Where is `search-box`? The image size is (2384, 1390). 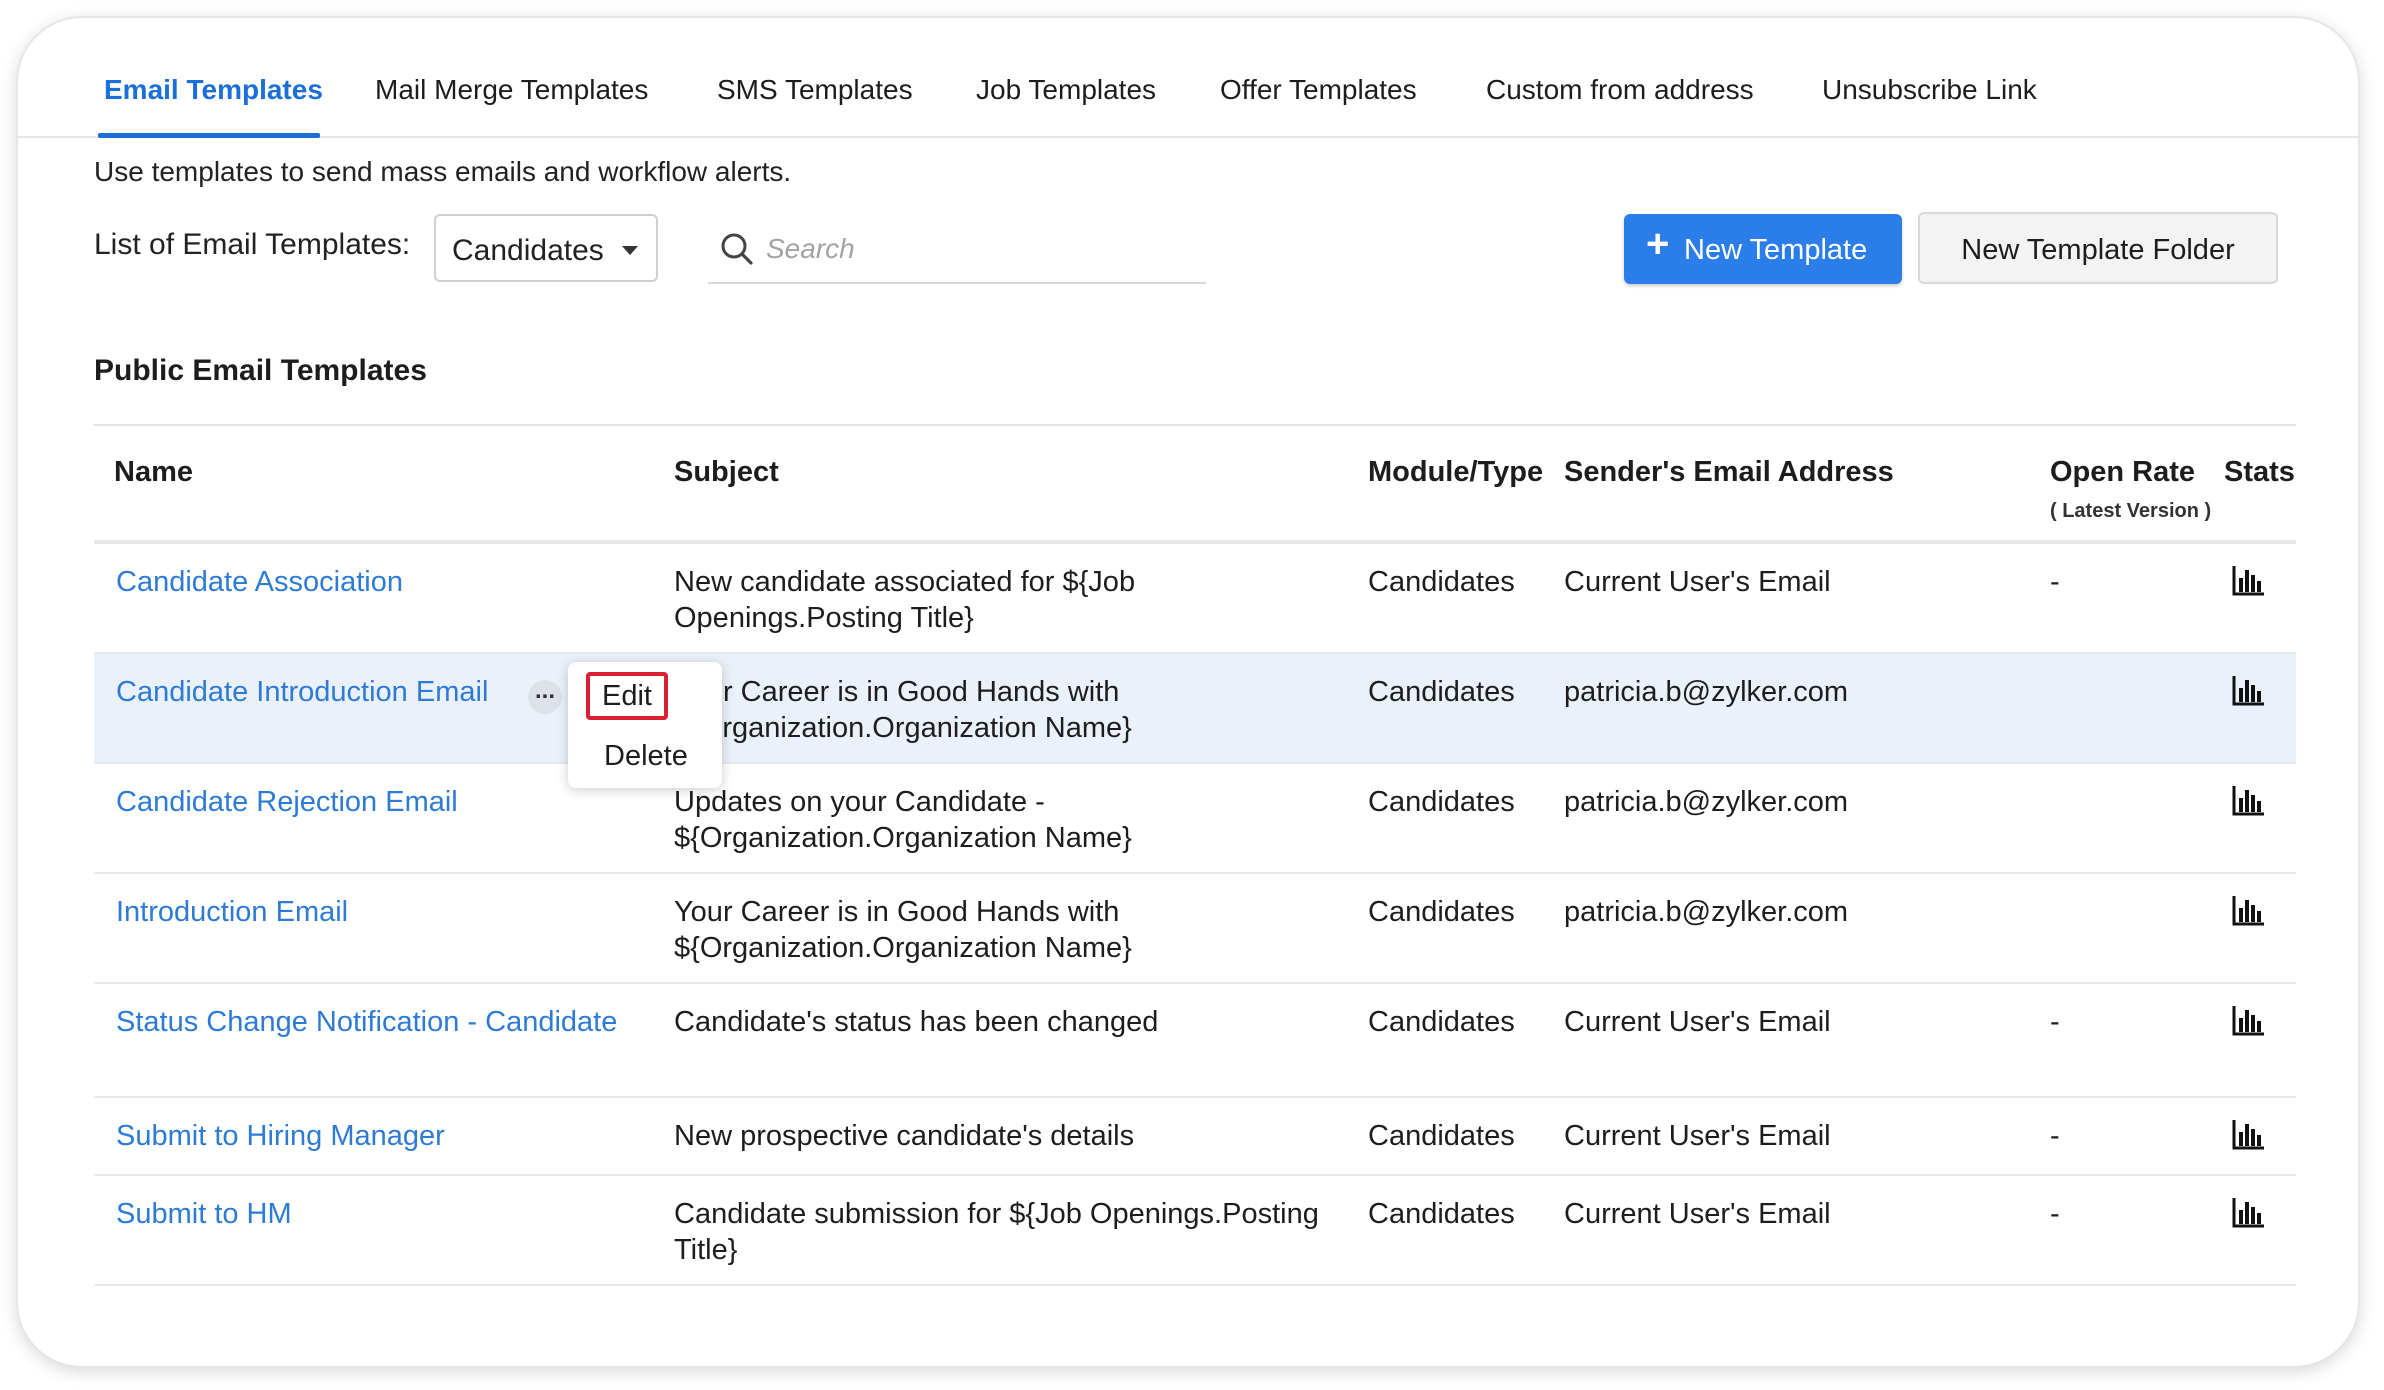
search-box is located at coordinates (957, 249).